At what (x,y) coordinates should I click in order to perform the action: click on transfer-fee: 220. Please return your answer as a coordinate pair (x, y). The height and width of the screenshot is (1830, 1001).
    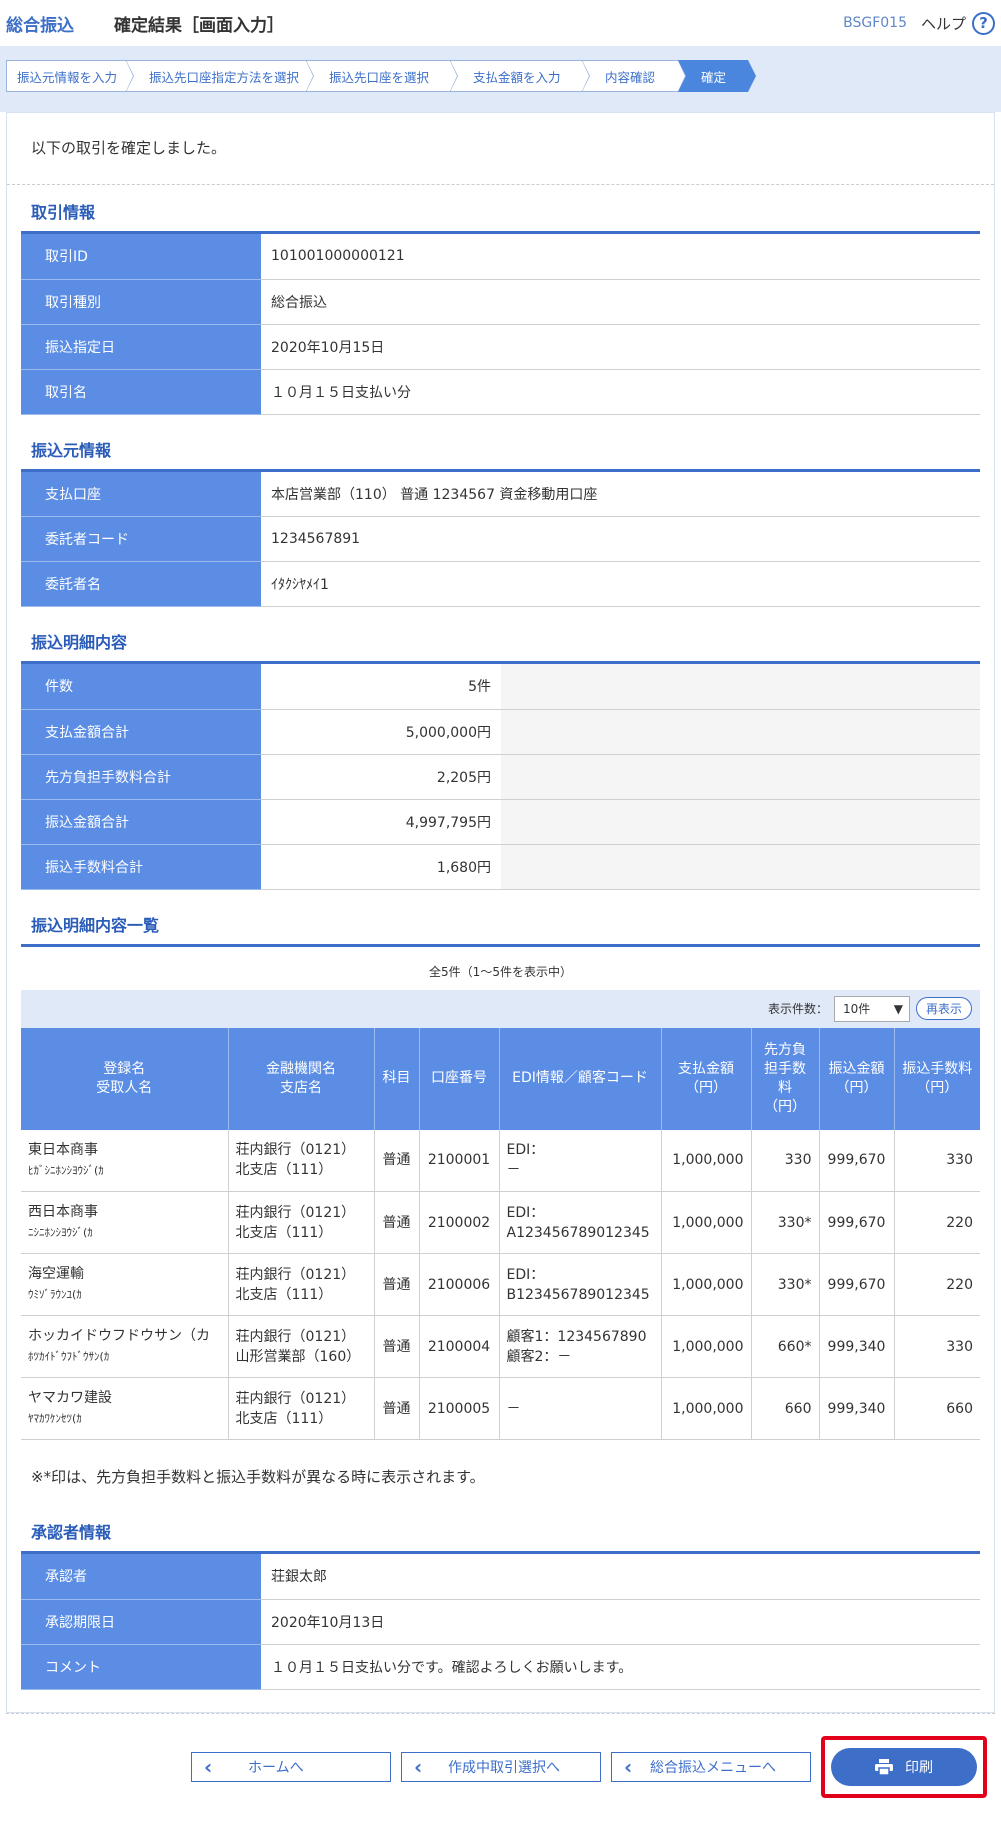
    Looking at the image, I should click on (937, 1222).